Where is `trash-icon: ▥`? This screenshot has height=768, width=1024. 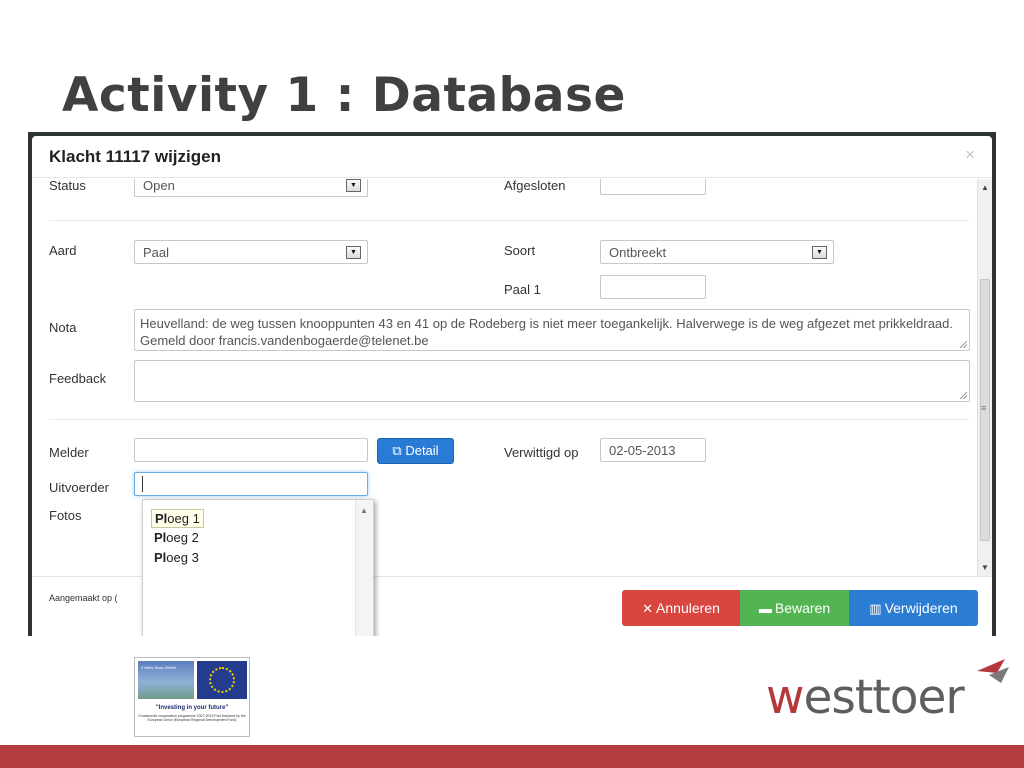
trash-icon: ▥ is located at coordinates (875, 608).